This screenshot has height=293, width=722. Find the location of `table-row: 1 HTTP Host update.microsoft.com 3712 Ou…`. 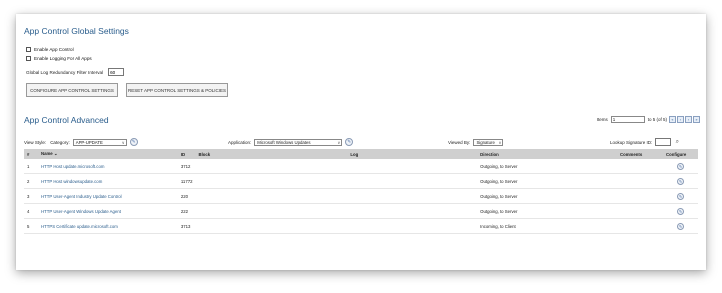

table-row: 1 HTTP Host update.microsoft.com 3712 Ou… is located at coordinates (361, 166).